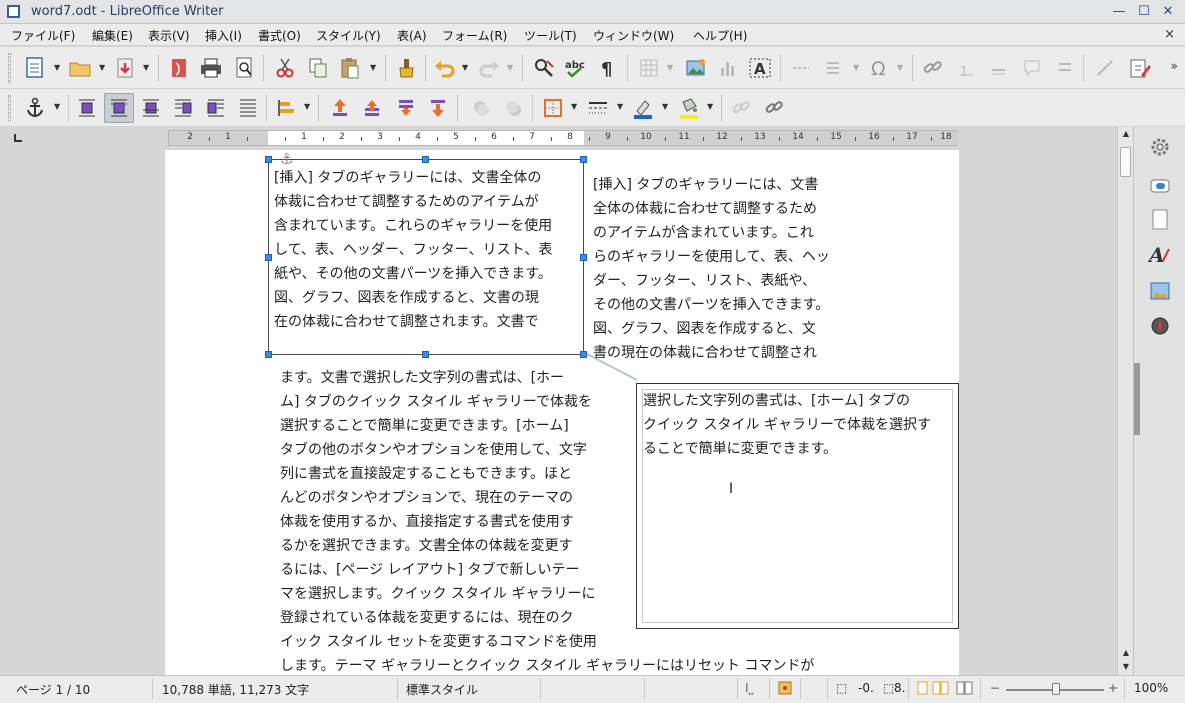 This screenshot has width=1185, height=703. Describe the element at coordinates (442, 689) in the screenshot. I see `page-style: 標準スタイル` at that location.